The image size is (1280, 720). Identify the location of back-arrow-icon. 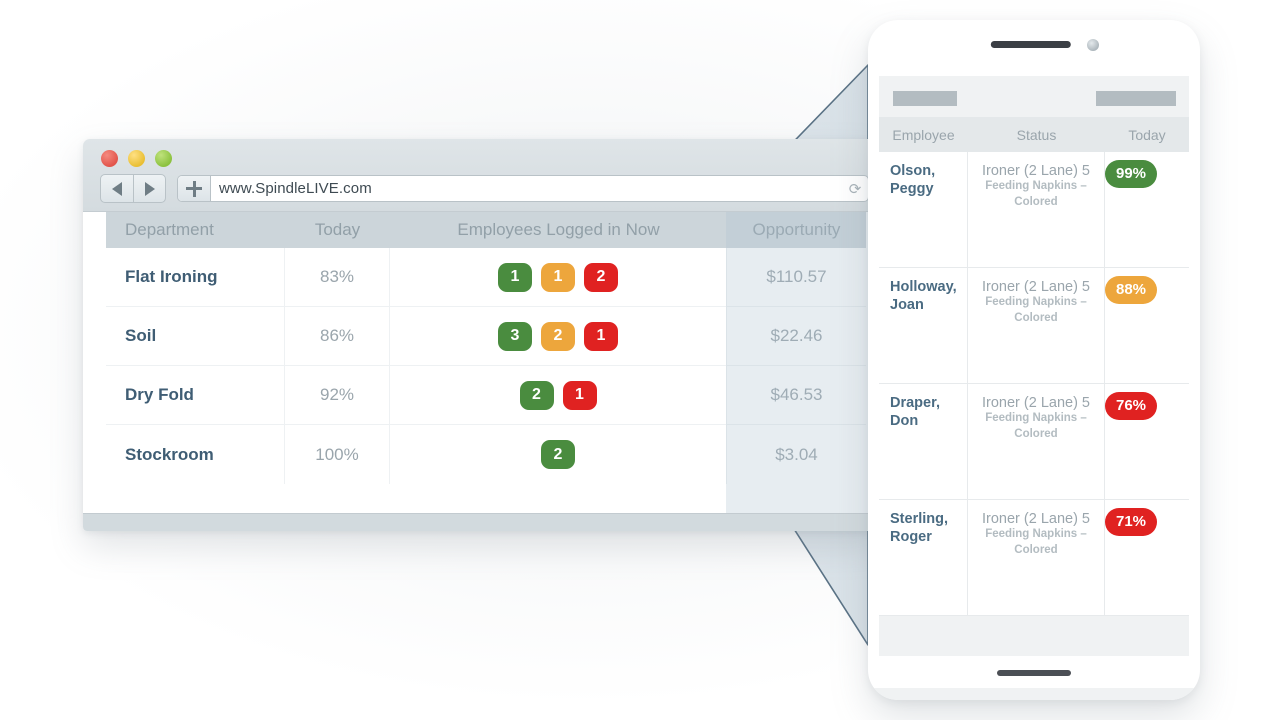
(117, 188).